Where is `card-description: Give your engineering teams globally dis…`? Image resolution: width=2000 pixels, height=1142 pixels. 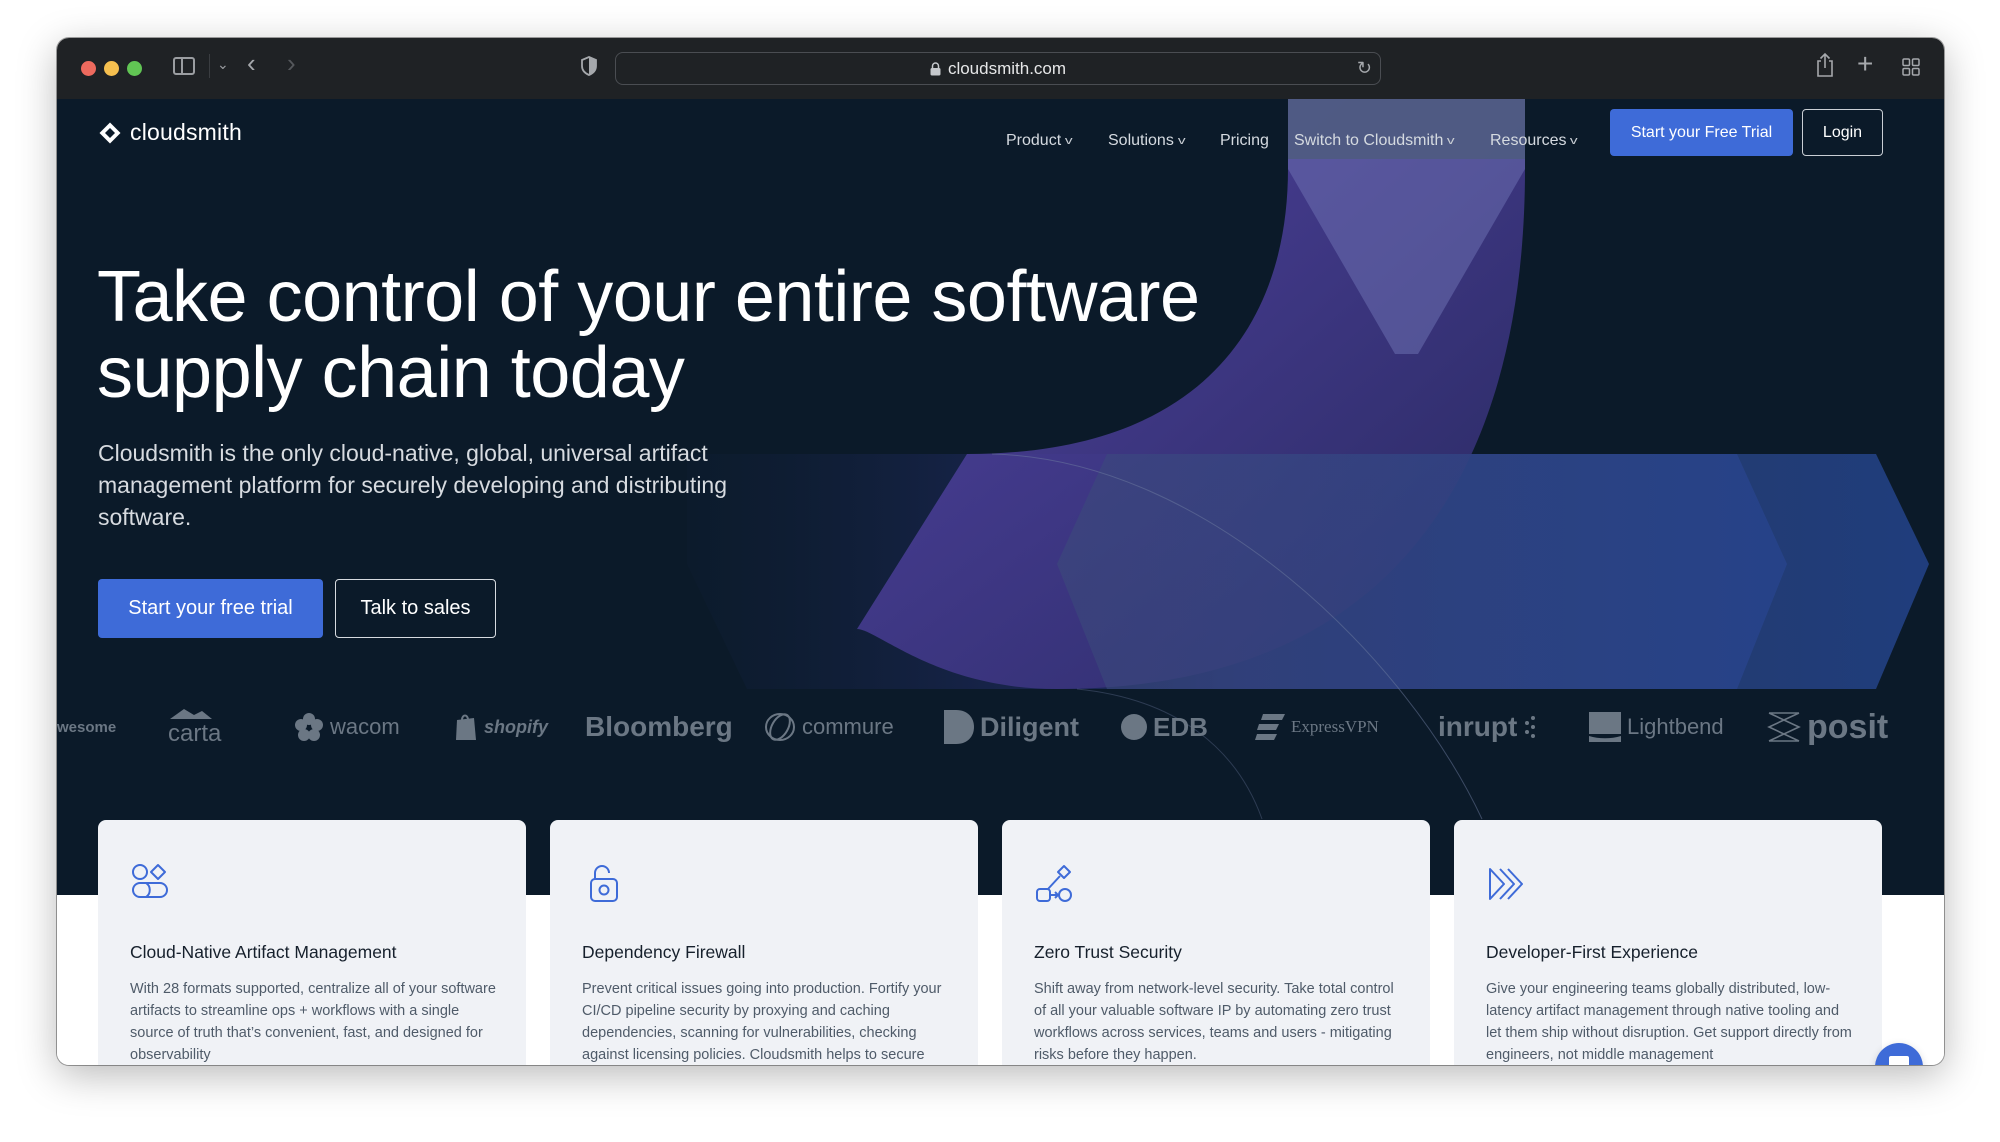
card-description: Give your engineering teams globally dis… is located at coordinates (1669, 1022).